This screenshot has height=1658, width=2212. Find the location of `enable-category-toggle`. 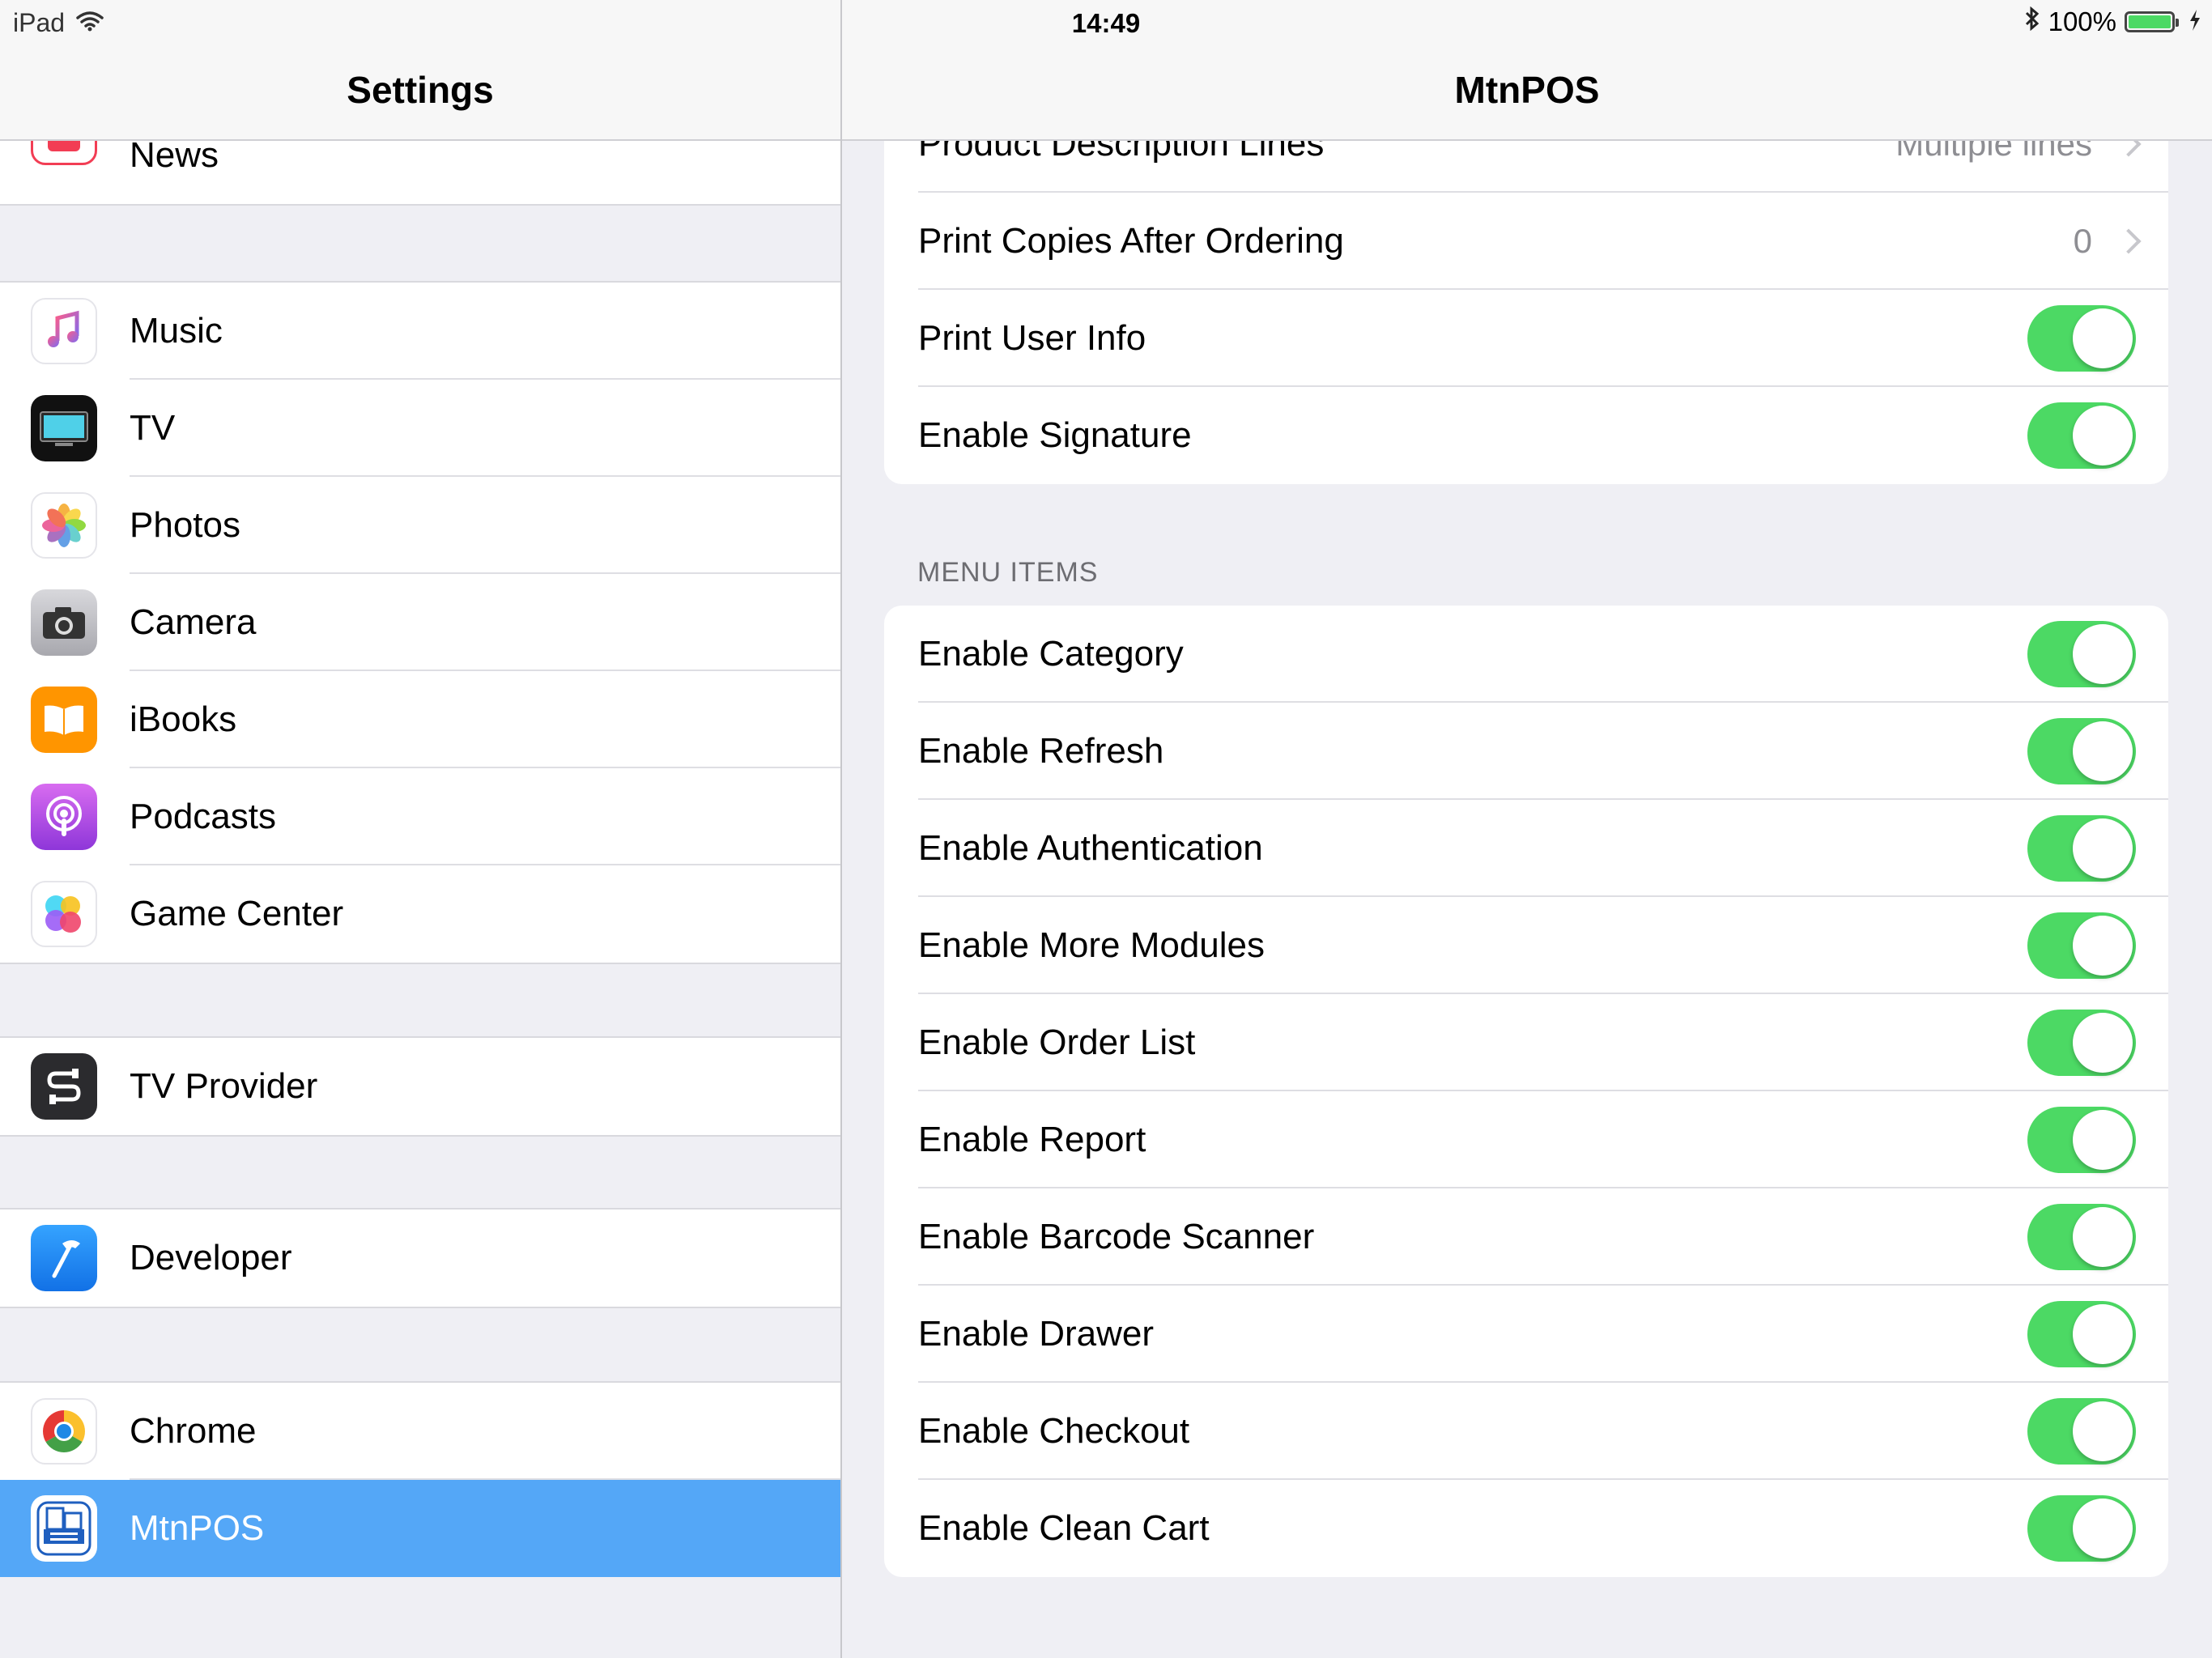

enable-category-toggle is located at coordinates (2082, 654).